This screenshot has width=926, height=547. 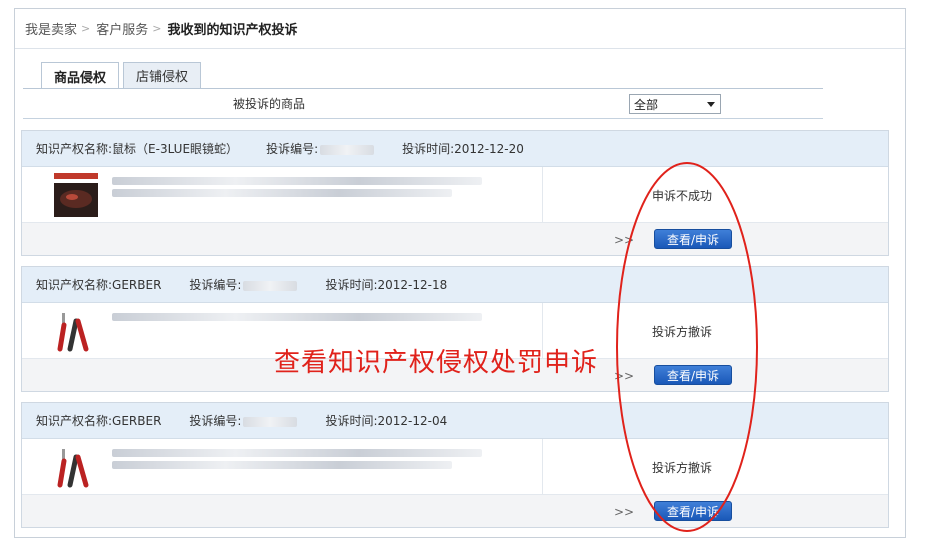 What do you see at coordinates (455, 421) in the screenshot?
I see `complaint-card-header: 知识产权名称:GERBER 投诉编号: 投诉时间:2012-12-04` at bounding box center [455, 421].